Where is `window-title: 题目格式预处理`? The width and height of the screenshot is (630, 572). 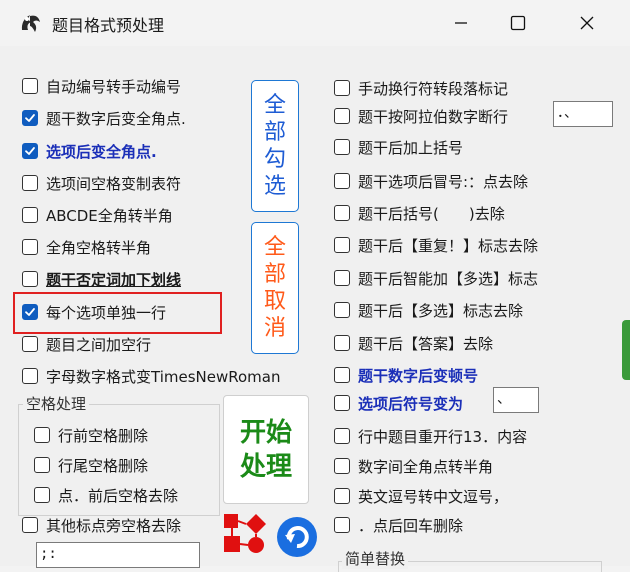
window-title: 题目格式预处理 is located at coordinates (108, 25).